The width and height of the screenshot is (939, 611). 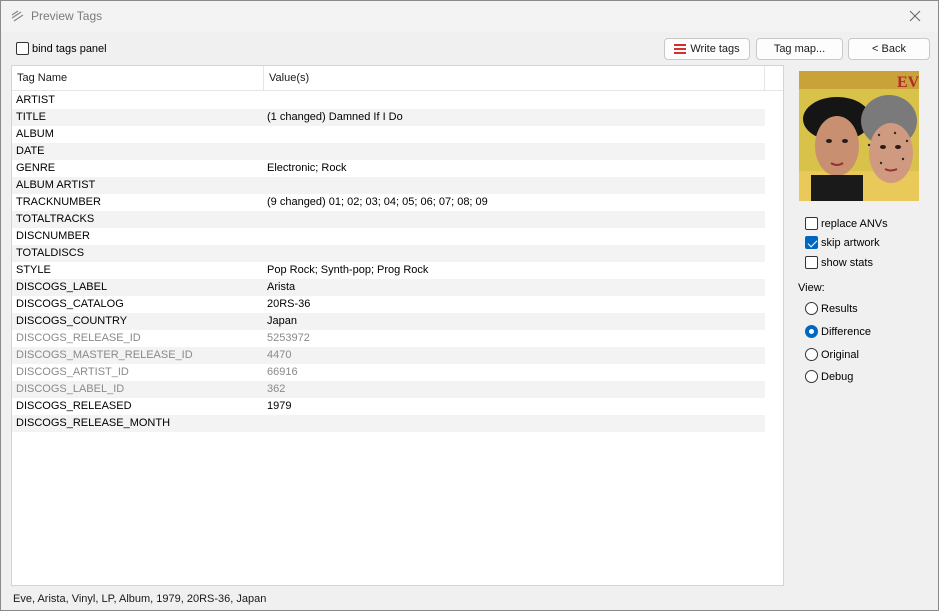 I want to click on show-stats-checkbox: show stats, so click(x=839, y=262).